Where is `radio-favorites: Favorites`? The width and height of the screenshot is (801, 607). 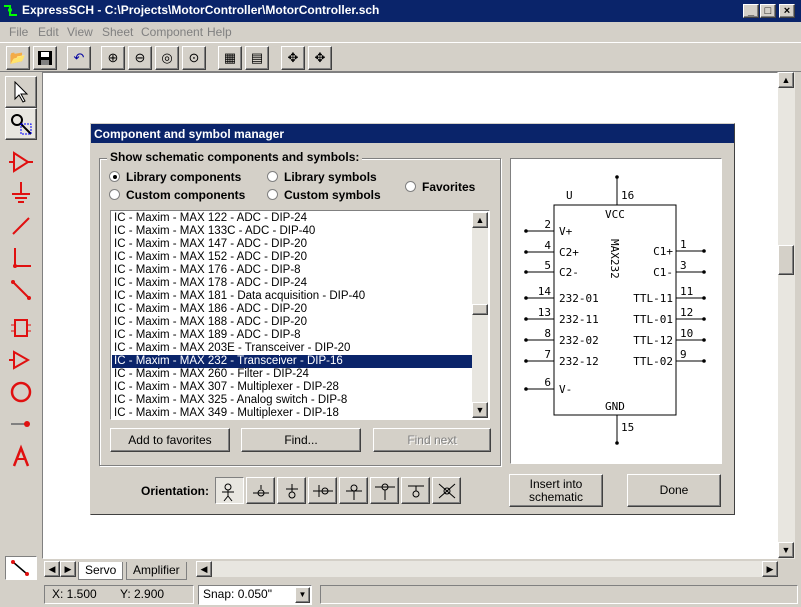 radio-favorites: Favorites is located at coordinates (440, 187).